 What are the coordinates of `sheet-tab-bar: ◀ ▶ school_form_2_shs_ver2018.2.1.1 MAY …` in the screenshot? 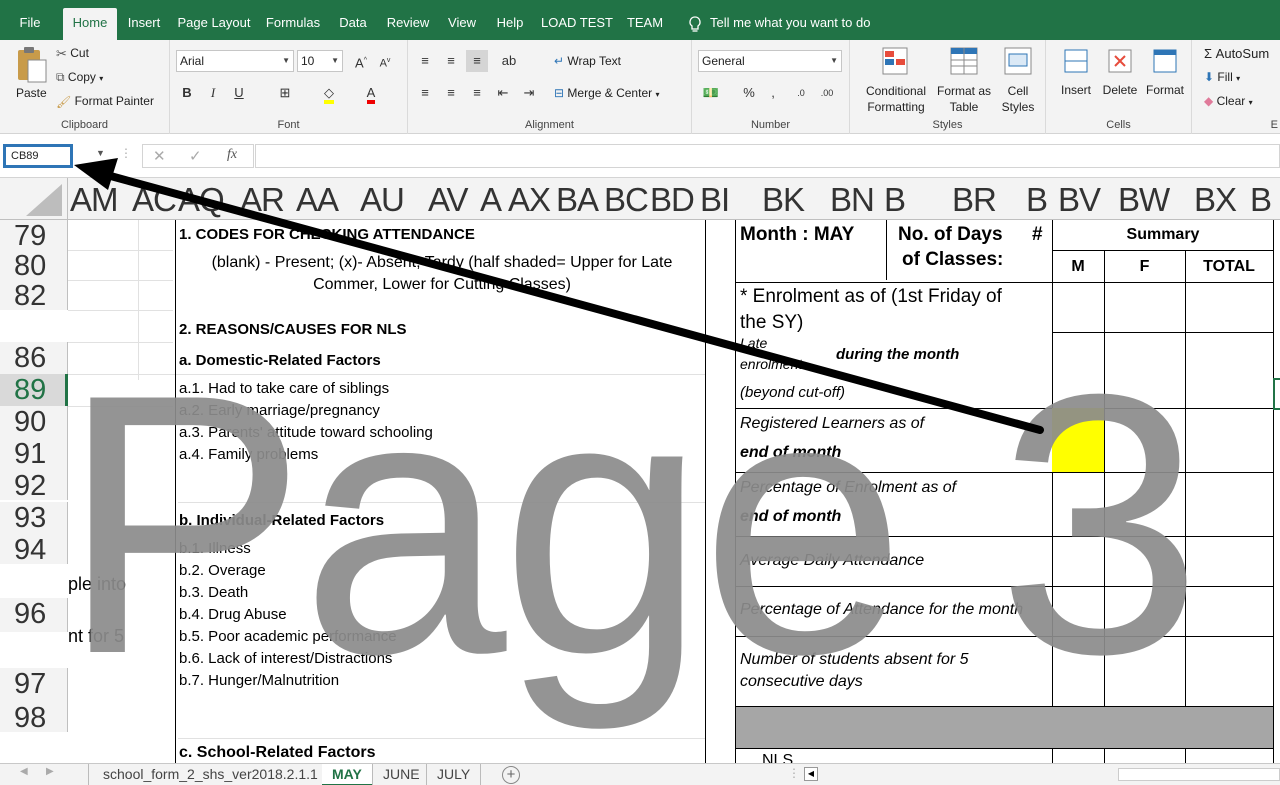 It's located at (640, 774).